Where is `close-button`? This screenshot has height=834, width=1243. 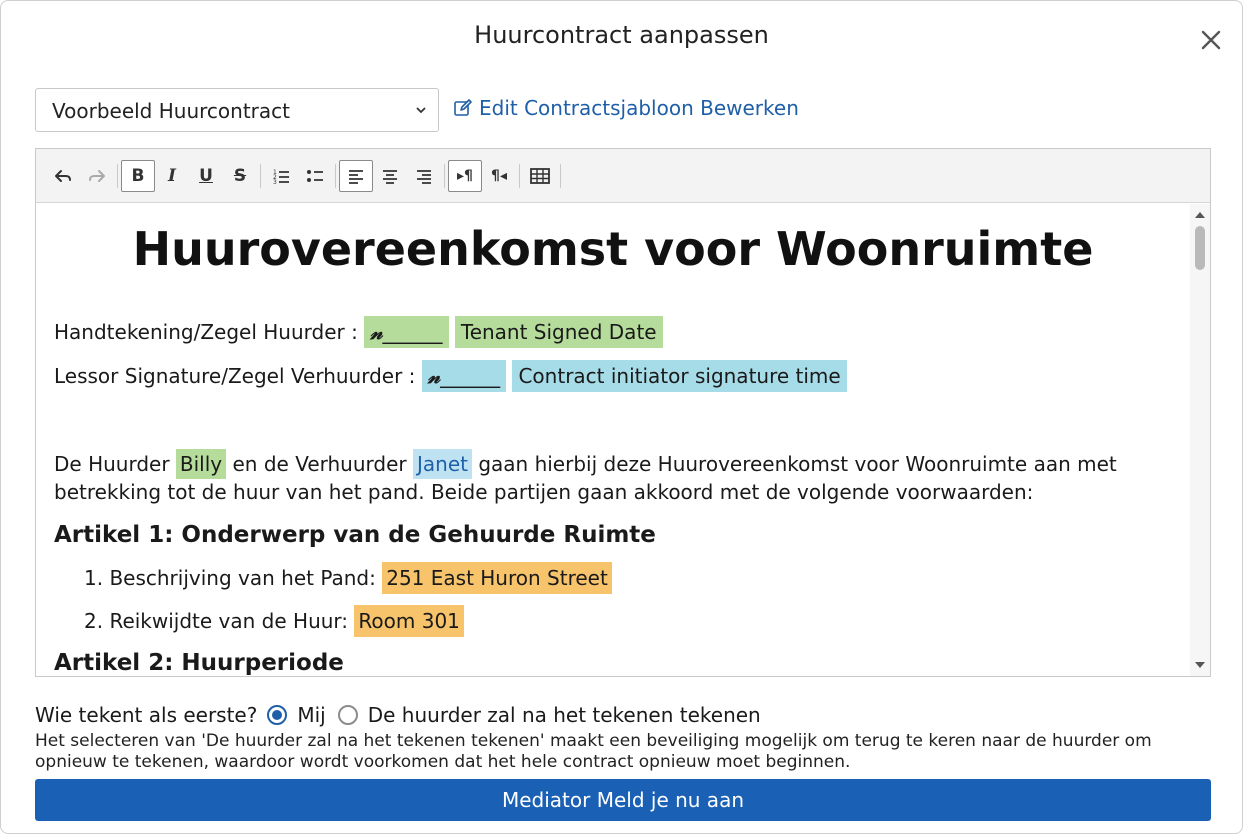 close-button is located at coordinates (1211, 40).